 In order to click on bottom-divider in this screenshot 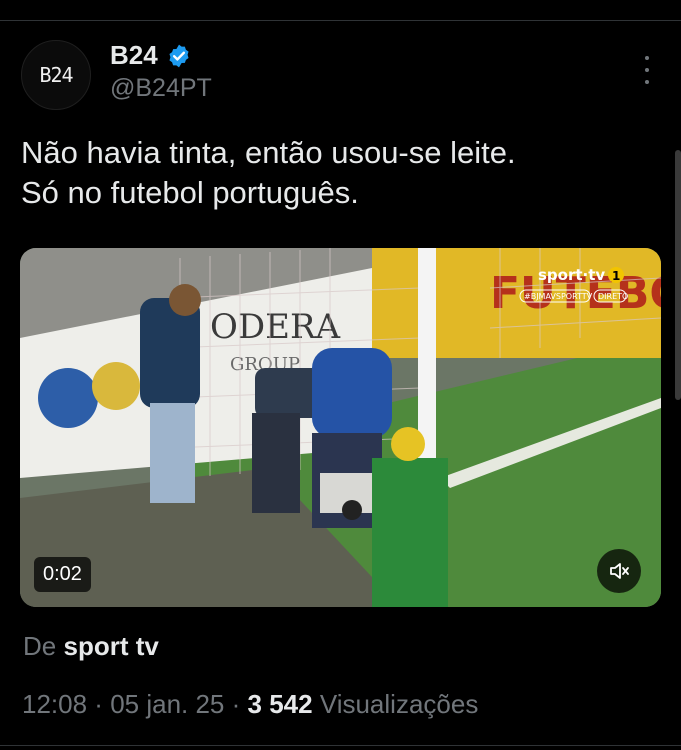, I will do `click(340, 745)`.